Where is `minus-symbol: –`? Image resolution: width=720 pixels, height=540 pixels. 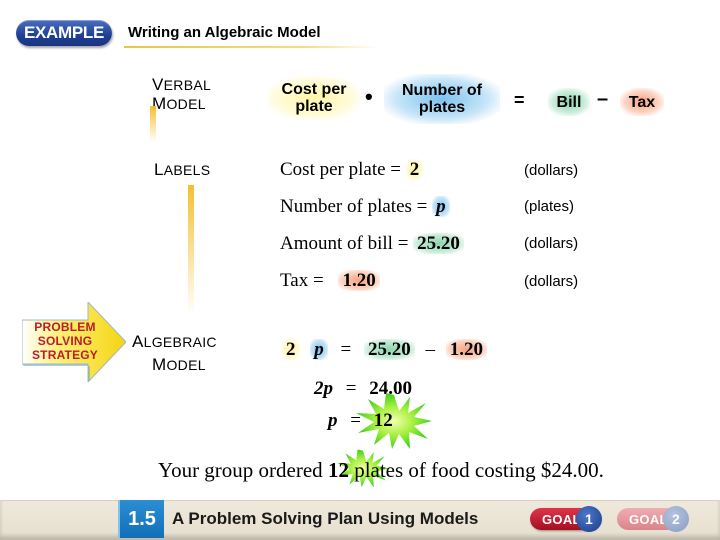 minus-symbol: – is located at coordinates (603, 99).